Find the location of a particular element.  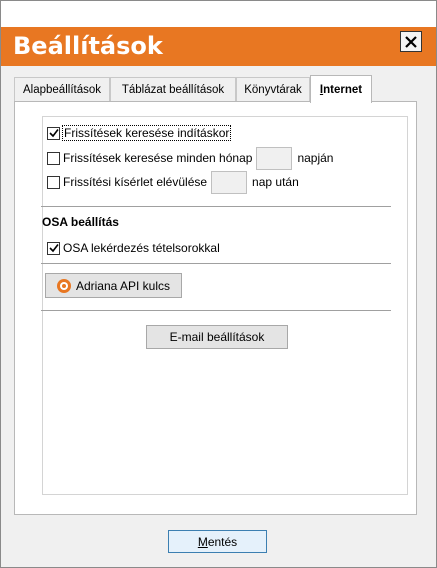

update-expiry-checkbox is located at coordinates (53, 182).